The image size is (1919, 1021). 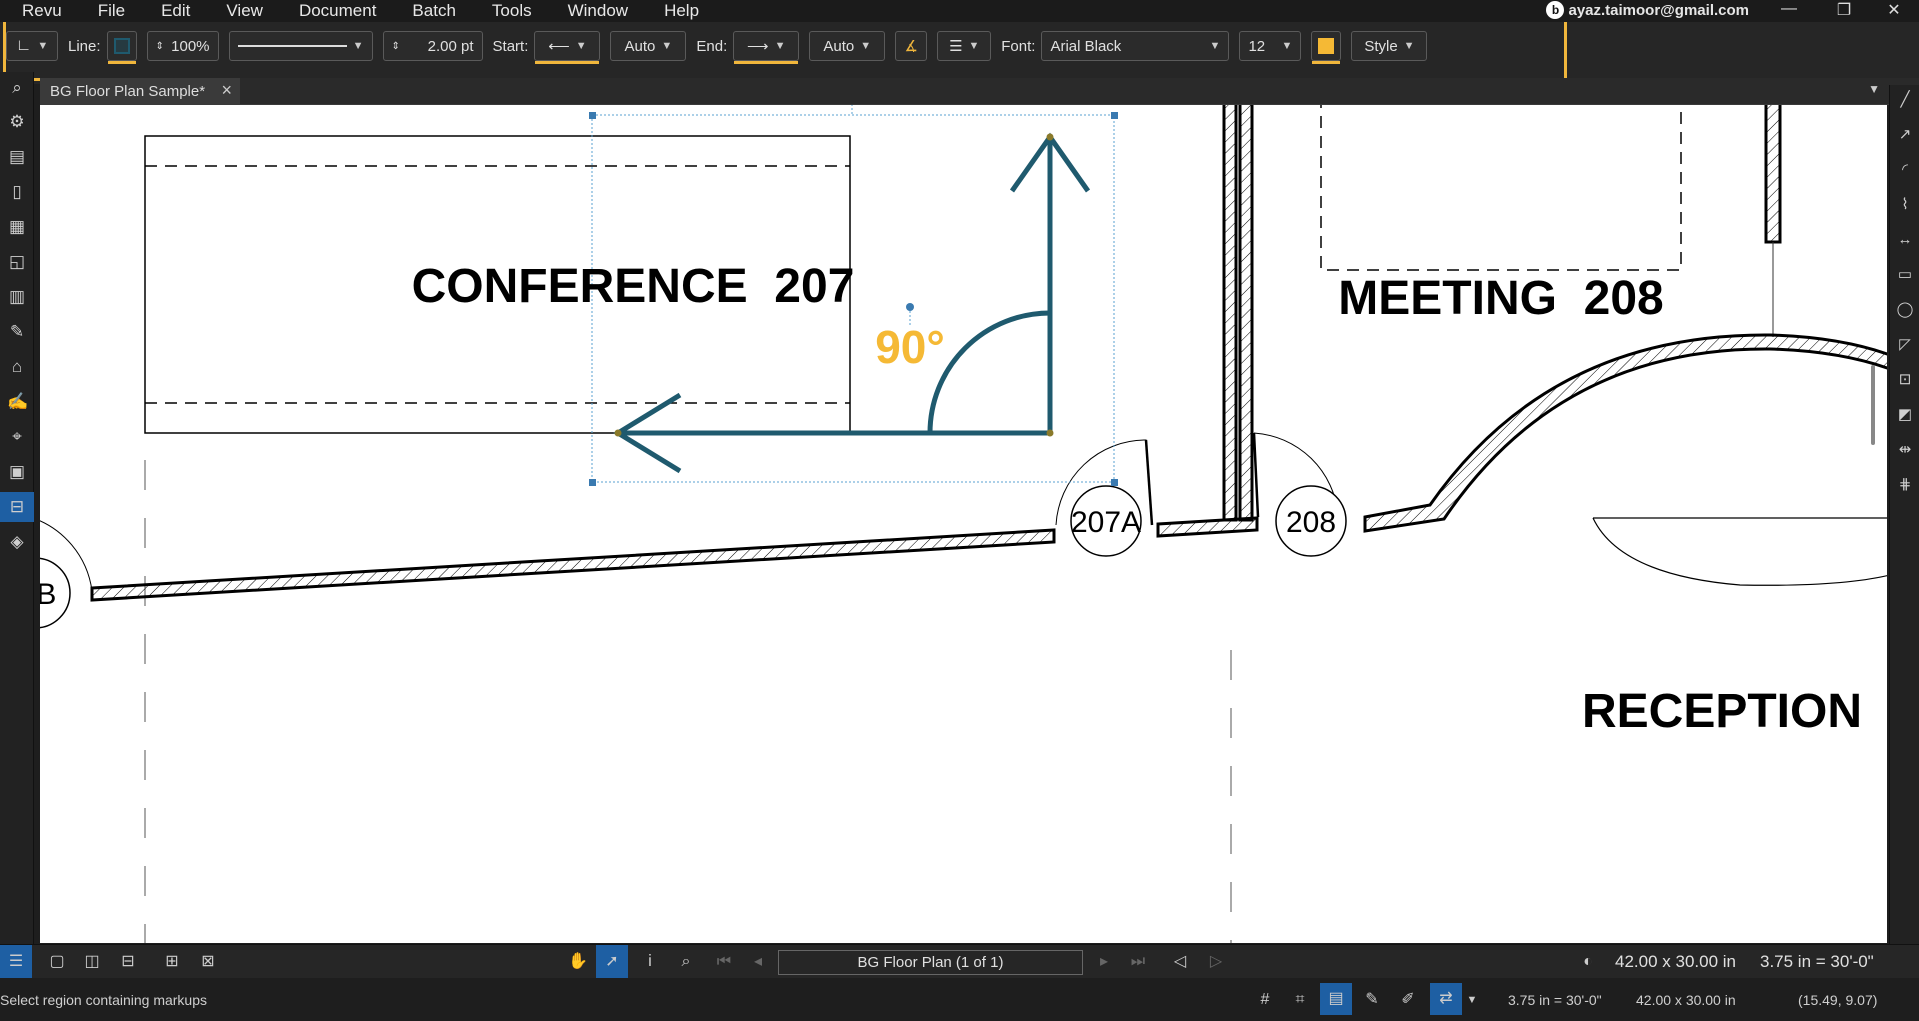 I want to click on menu-tools: Tools, so click(x=512, y=11).